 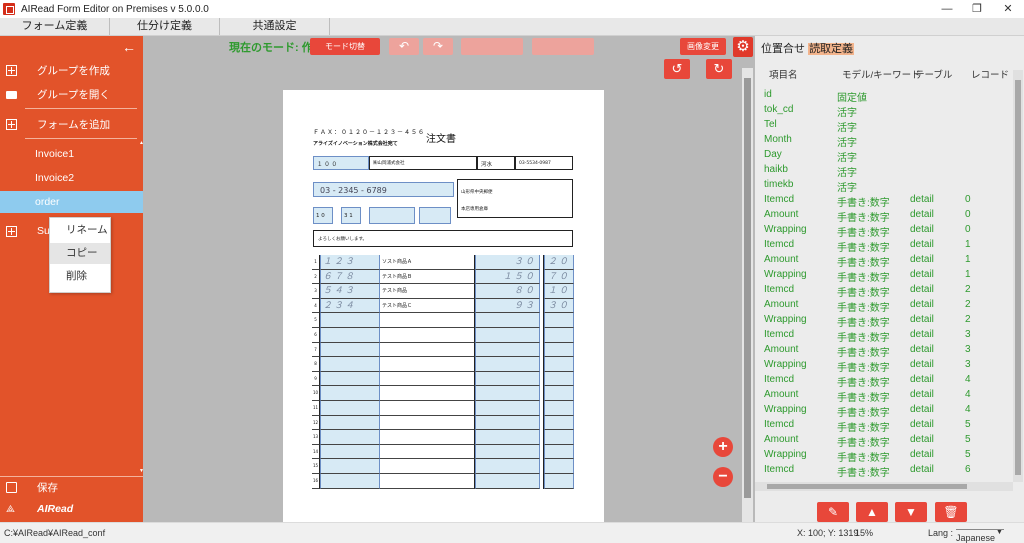 I want to click on zoom-out-button: −, so click(x=723, y=477).